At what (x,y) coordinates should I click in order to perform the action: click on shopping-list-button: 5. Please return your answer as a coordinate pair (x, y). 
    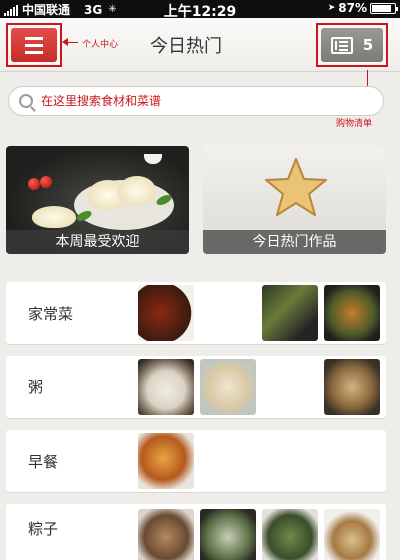
    Looking at the image, I should click on (352, 45).